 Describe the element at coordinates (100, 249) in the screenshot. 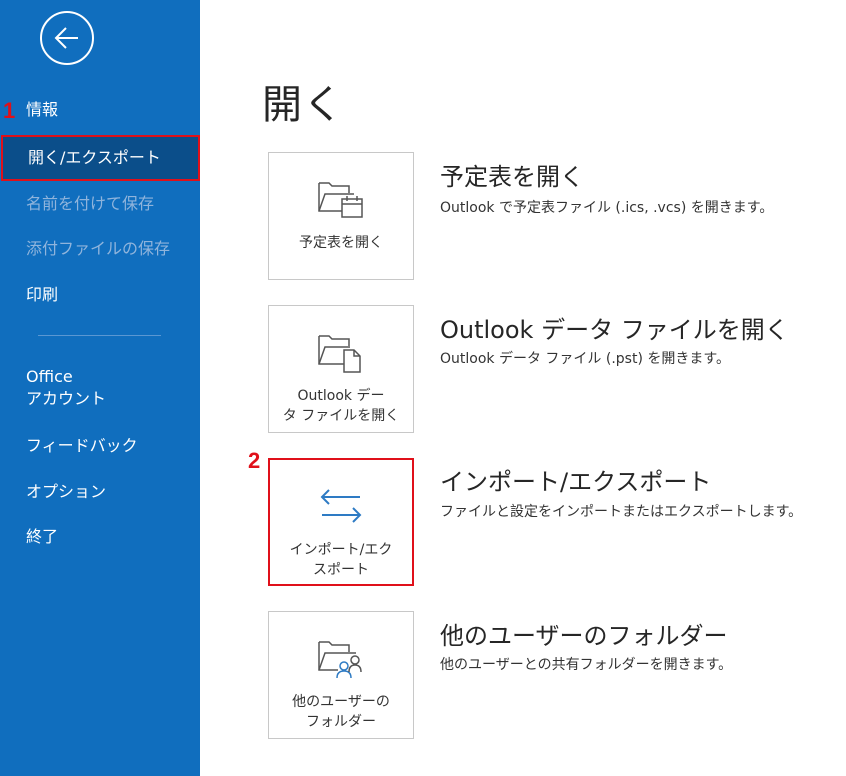

I see `nav-item-save-attachments: 添付ファイルの保存` at that location.